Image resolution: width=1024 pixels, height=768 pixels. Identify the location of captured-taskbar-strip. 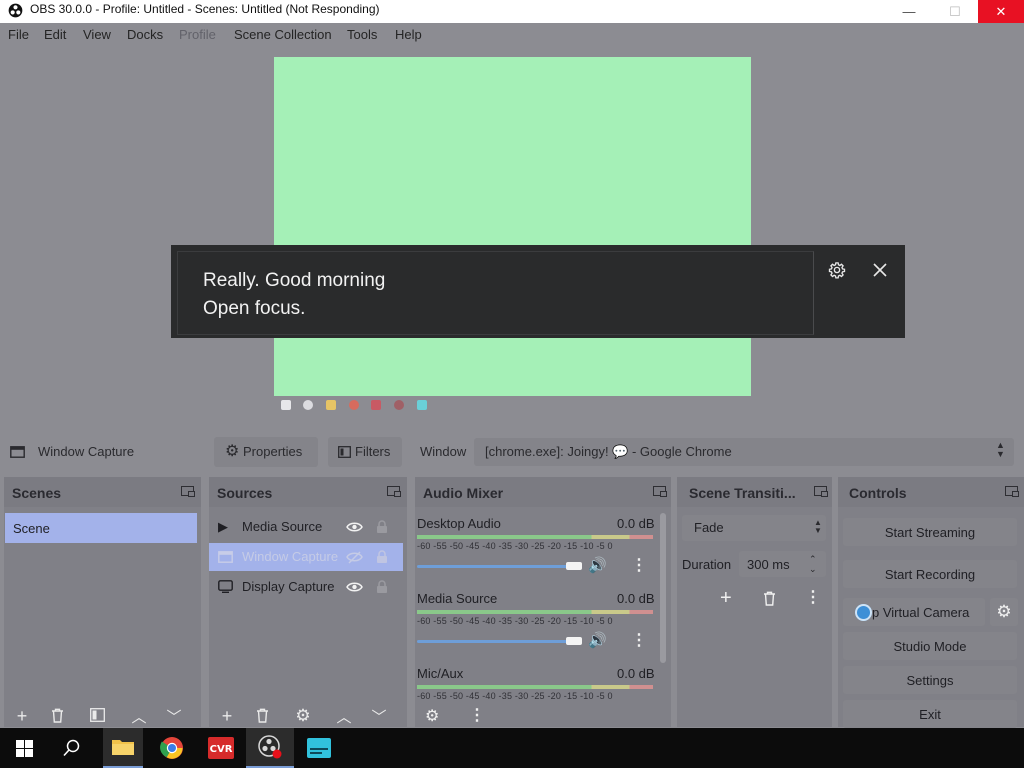
(512, 406).